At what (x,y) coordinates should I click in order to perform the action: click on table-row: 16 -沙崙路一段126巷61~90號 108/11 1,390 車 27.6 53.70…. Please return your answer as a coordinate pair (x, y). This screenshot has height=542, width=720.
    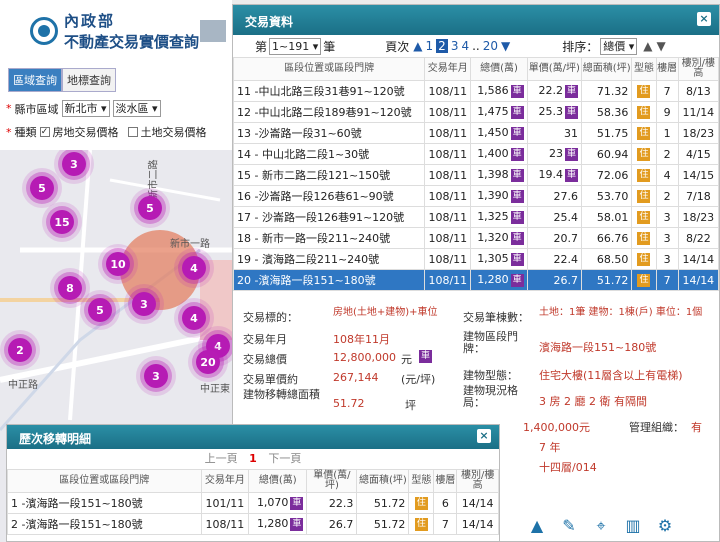
    Looking at the image, I should click on (476, 196).